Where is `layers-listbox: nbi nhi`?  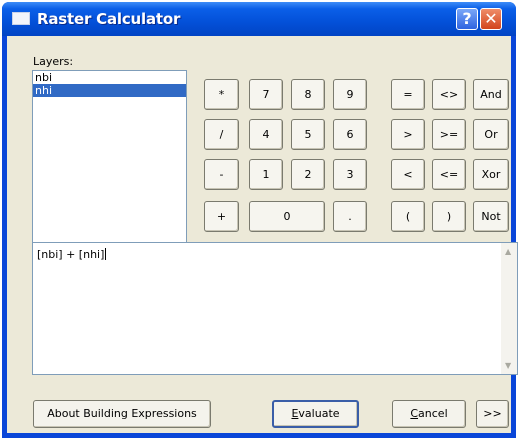 layers-listbox: nbi nhi is located at coordinates (109, 156).